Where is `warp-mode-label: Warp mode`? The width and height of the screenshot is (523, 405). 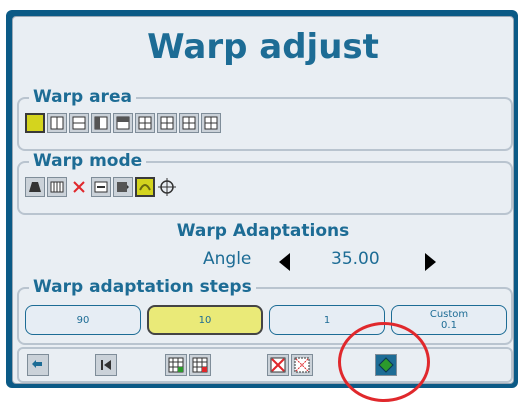 warp-mode-label: Warp mode is located at coordinates (88, 161).